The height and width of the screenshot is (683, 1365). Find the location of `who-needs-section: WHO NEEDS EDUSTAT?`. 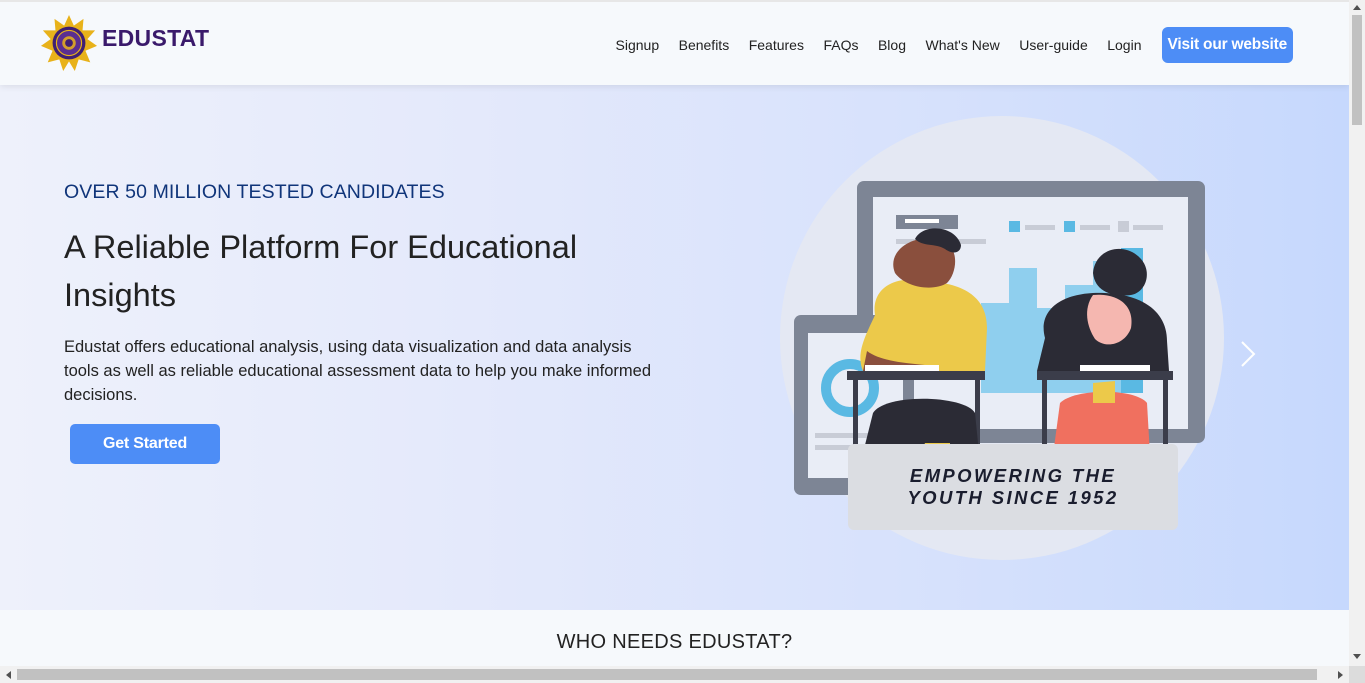

who-needs-section: WHO NEEDS EDUSTAT? is located at coordinates (674, 638).